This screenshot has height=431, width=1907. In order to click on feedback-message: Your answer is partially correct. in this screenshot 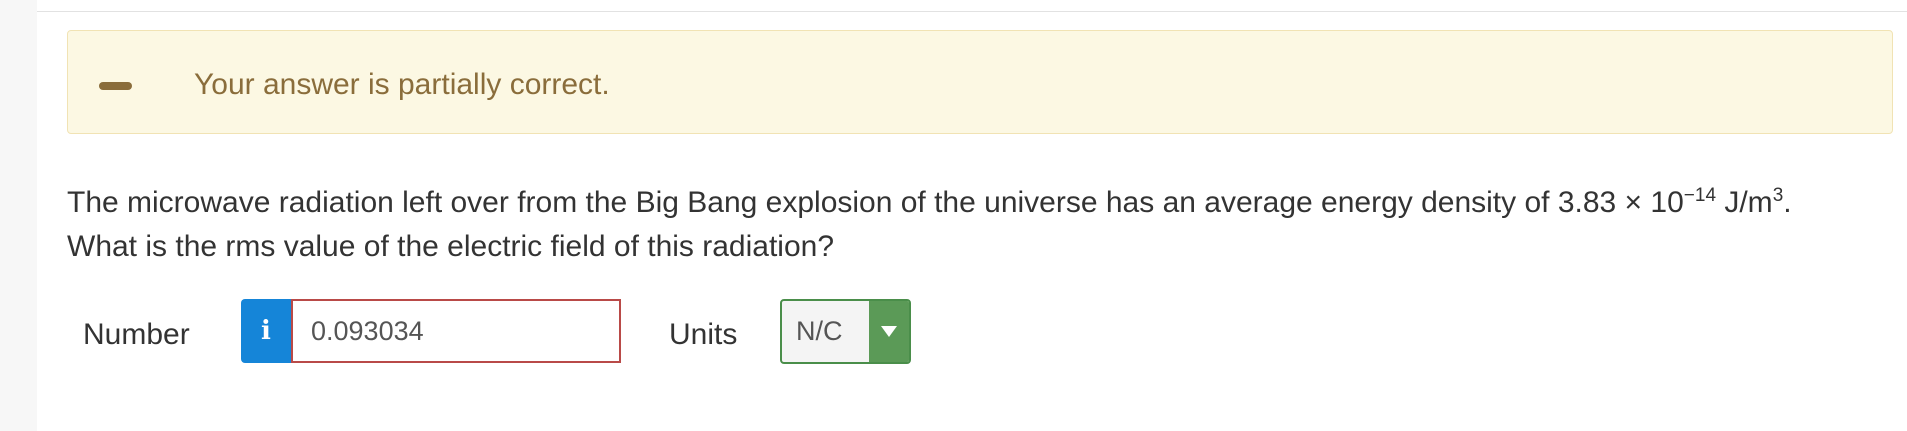, I will do `click(402, 84)`.